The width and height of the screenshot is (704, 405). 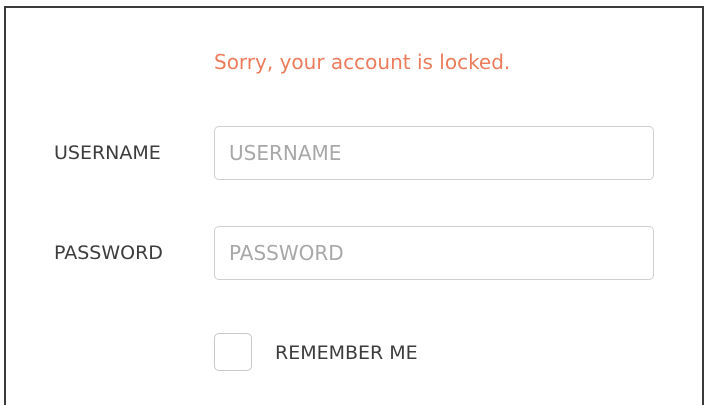 I want to click on password-label: PASSWORD, so click(x=108, y=253).